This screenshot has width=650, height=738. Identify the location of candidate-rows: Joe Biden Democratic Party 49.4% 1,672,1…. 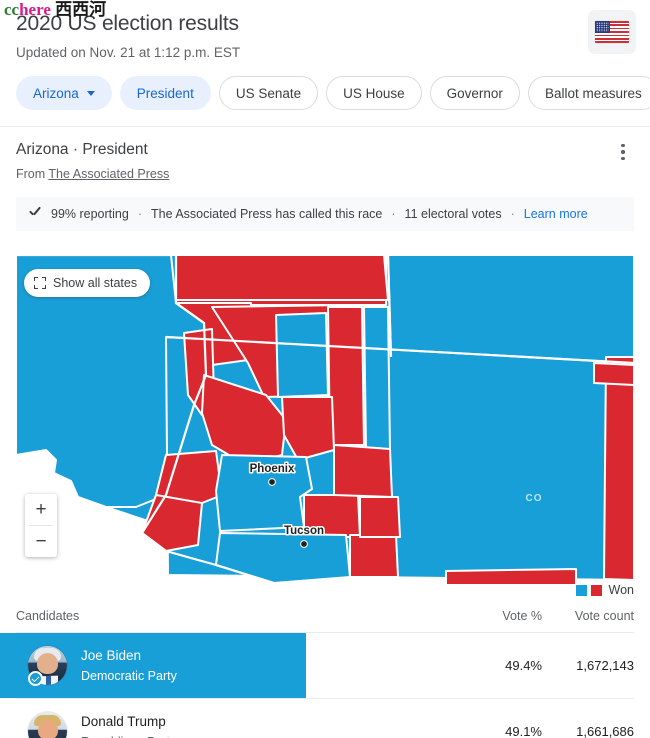
(317, 685).